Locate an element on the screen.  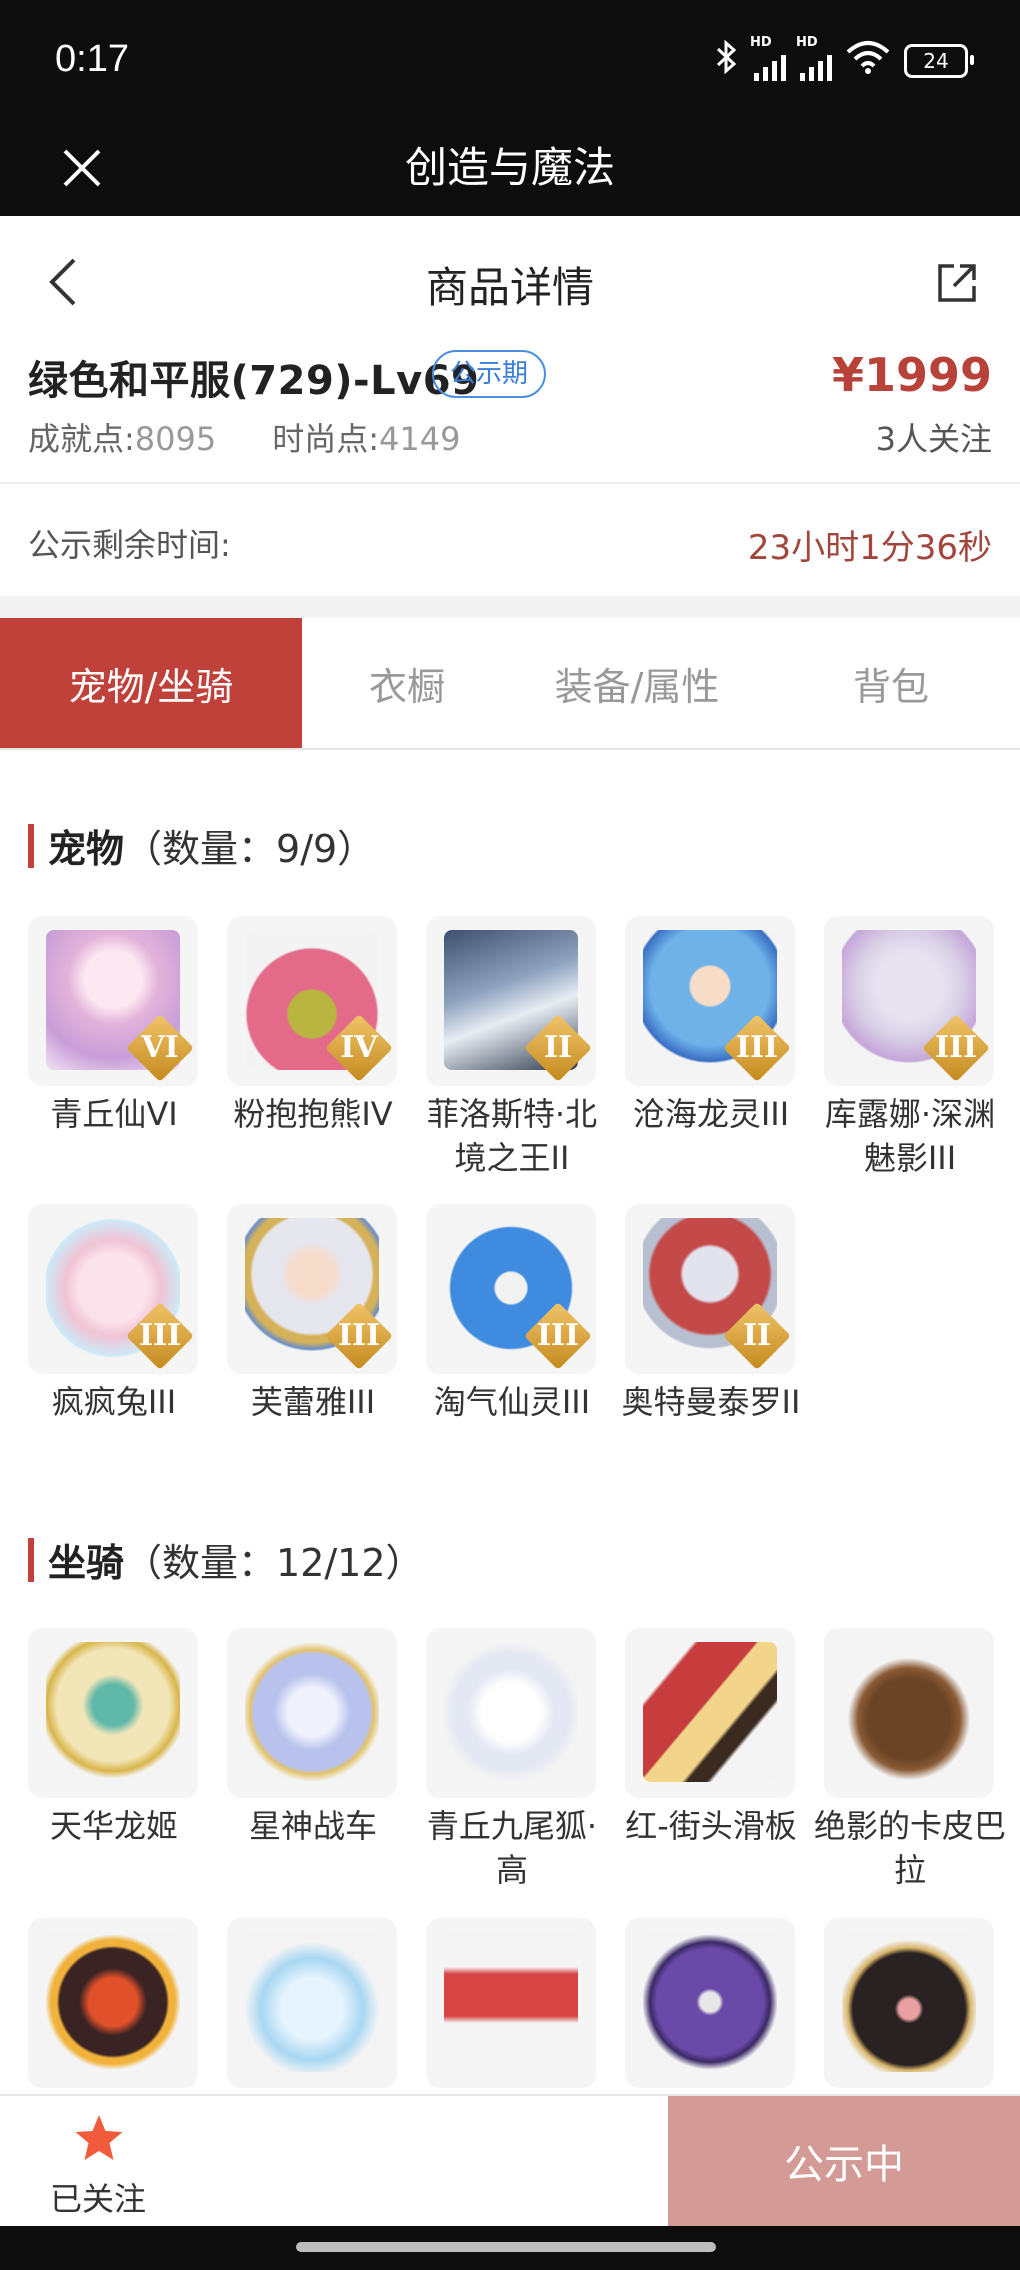
pet-thumbnail: IV is located at coordinates (312, 1001).